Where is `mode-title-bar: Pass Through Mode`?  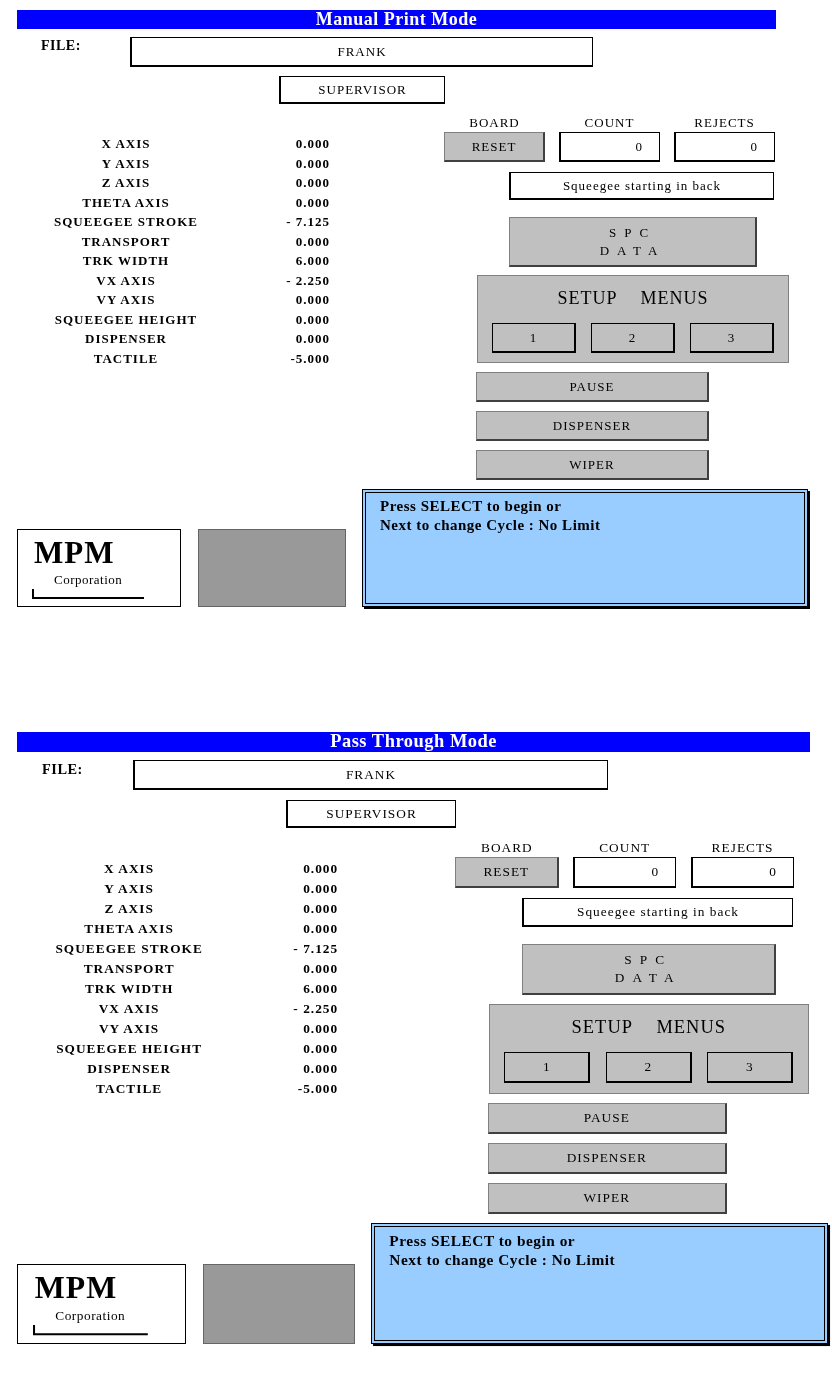
mode-title-bar: Pass Through Mode is located at coordinates (413, 742).